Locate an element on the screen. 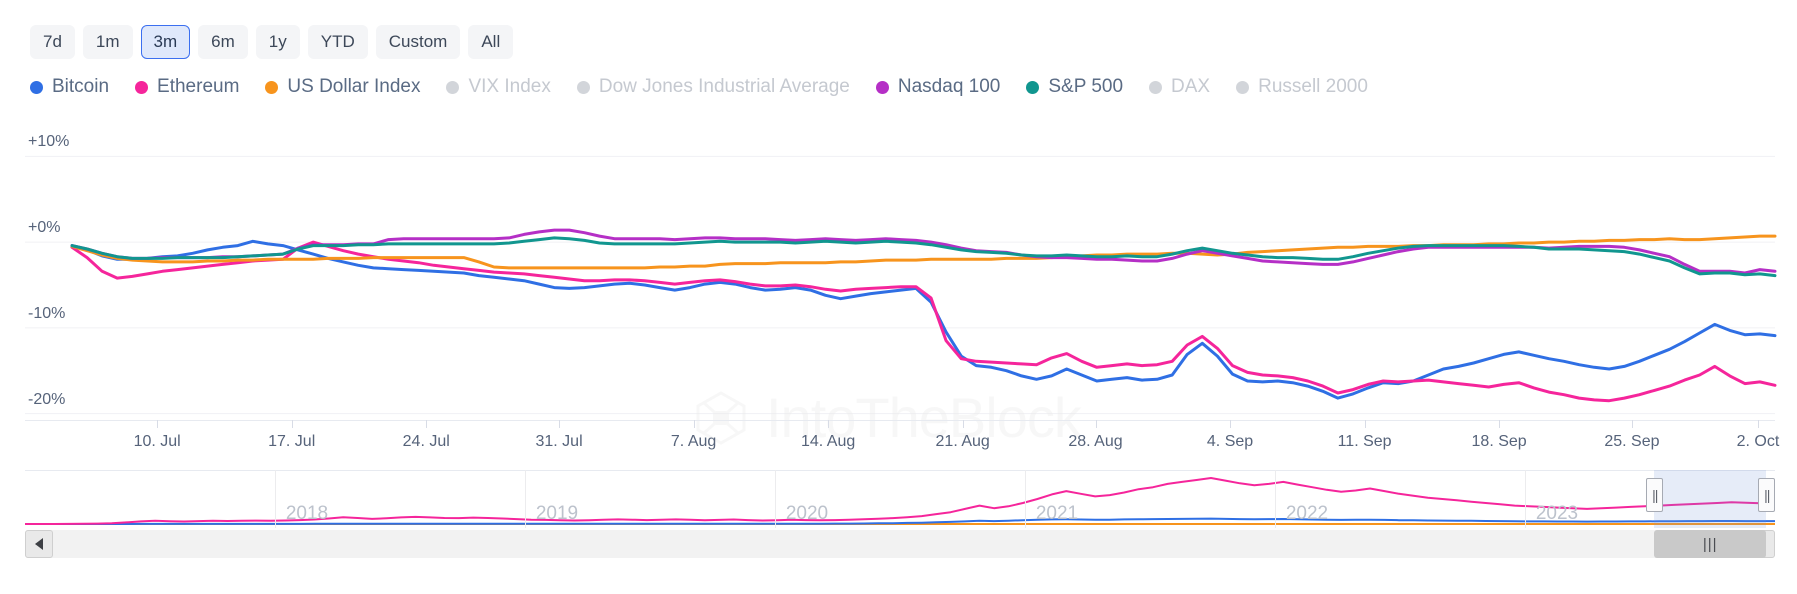 This screenshot has height=594, width=1797. range-button-ytd: YTD is located at coordinates (337, 42).